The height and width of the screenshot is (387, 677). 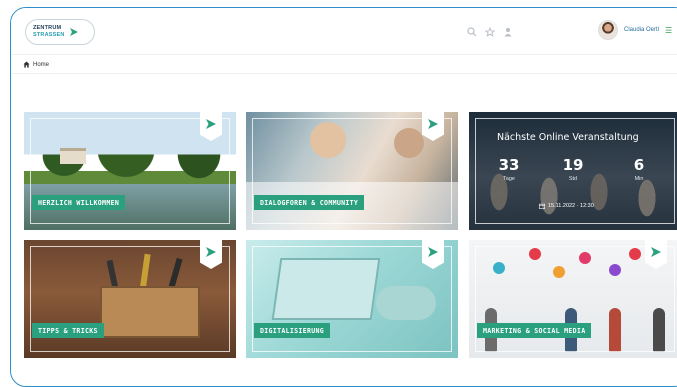 I want to click on breadcrumb-home: Home, so click(x=36, y=64).